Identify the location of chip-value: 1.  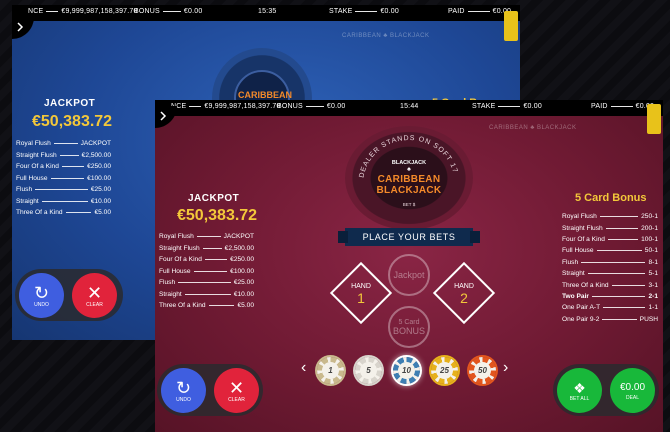
(330, 370).